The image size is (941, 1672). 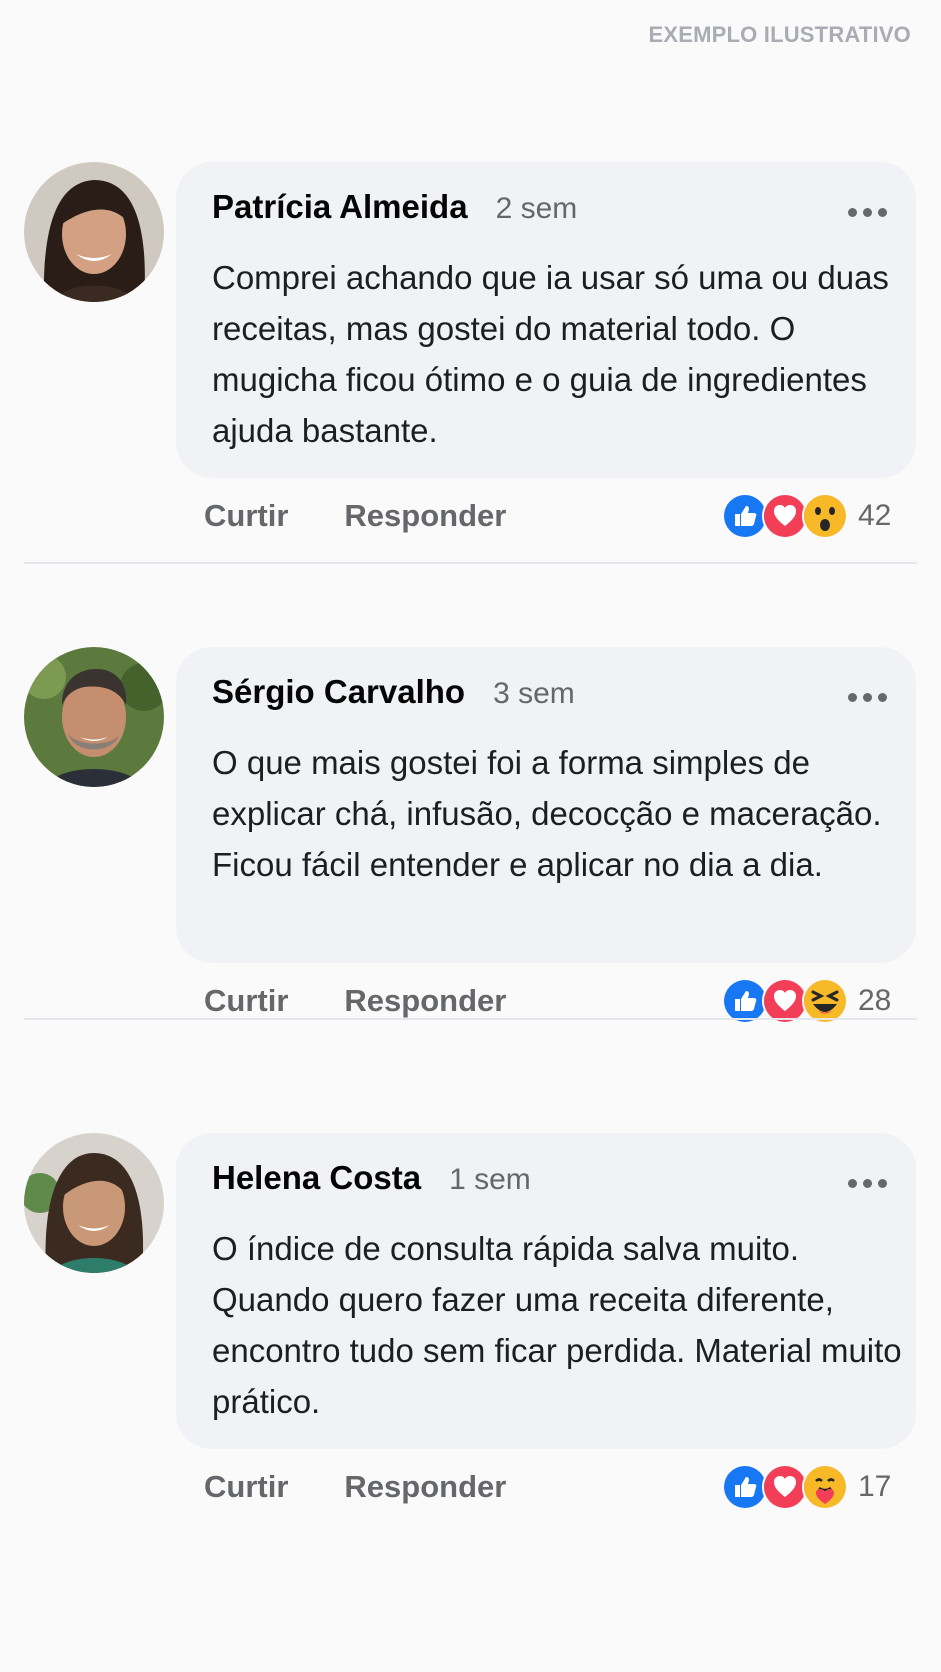 I want to click on author-name: Patrícia Almeida, so click(x=340, y=207).